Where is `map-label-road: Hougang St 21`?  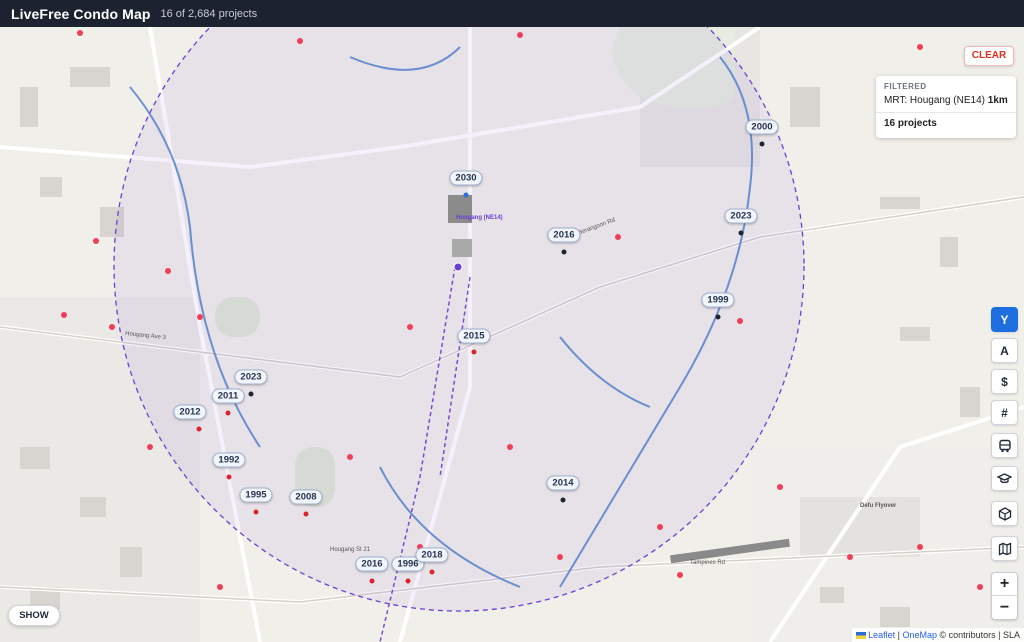 map-label-road: Hougang St 21 is located at coordinates (350, 550).